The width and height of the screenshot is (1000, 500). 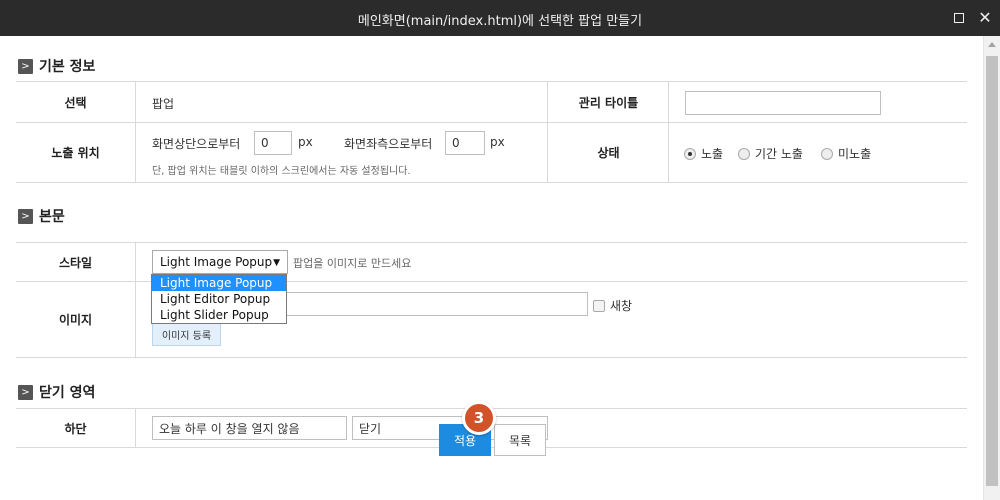 I want to click on style-option: Light Editor Popup, so click(x=219, y=299).